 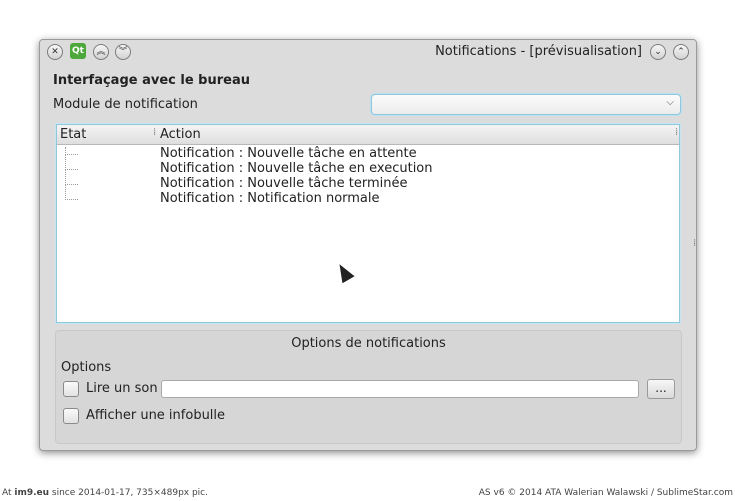 I want to click on show-tooltip-label: Afficher une infobulle, so click(x=155, y=415).